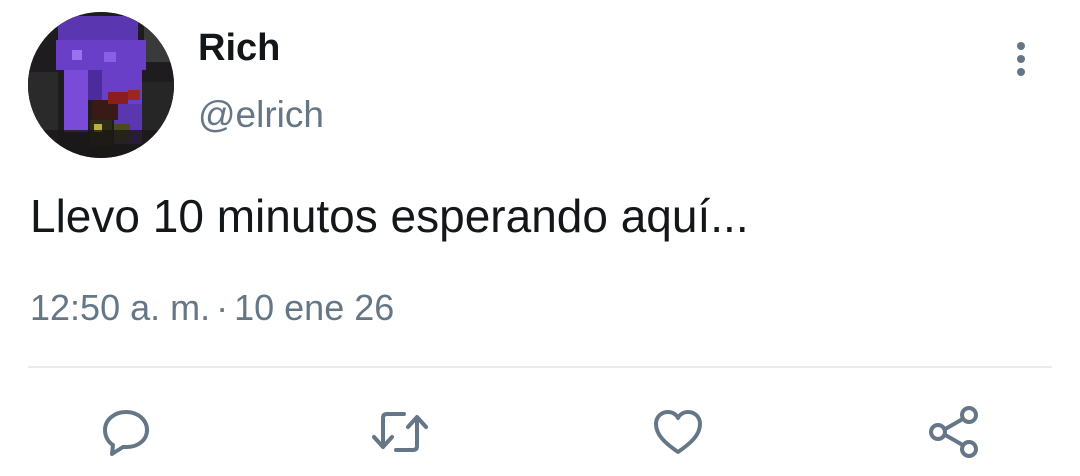  I want to click on tweet-date: 10 ene 26, so click(314, 307).